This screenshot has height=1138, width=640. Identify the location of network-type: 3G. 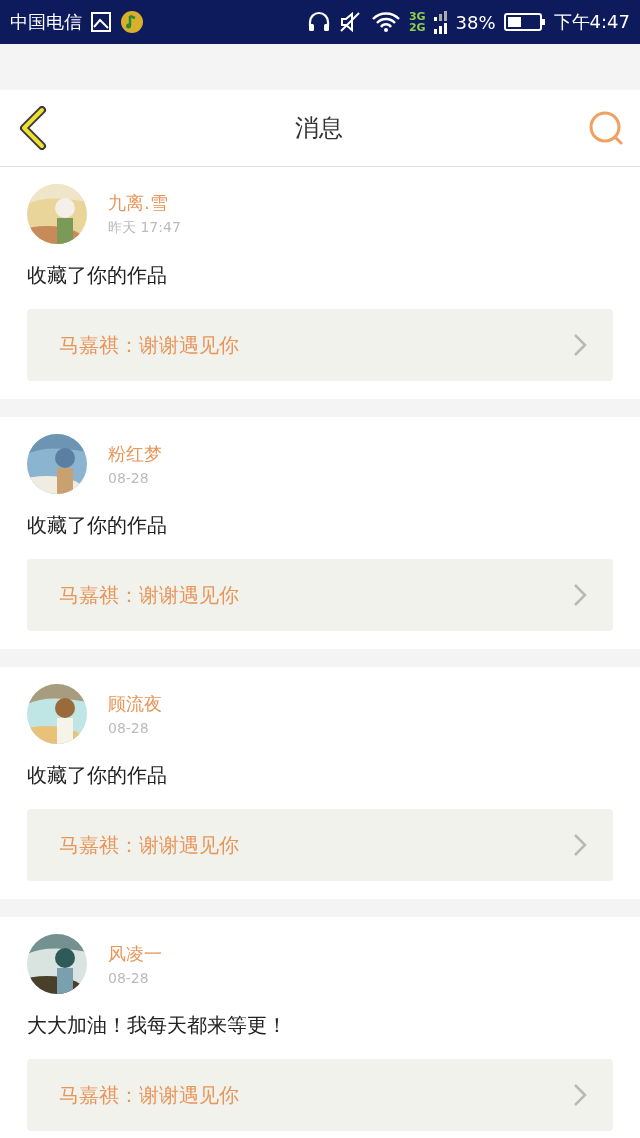
(417, 16).